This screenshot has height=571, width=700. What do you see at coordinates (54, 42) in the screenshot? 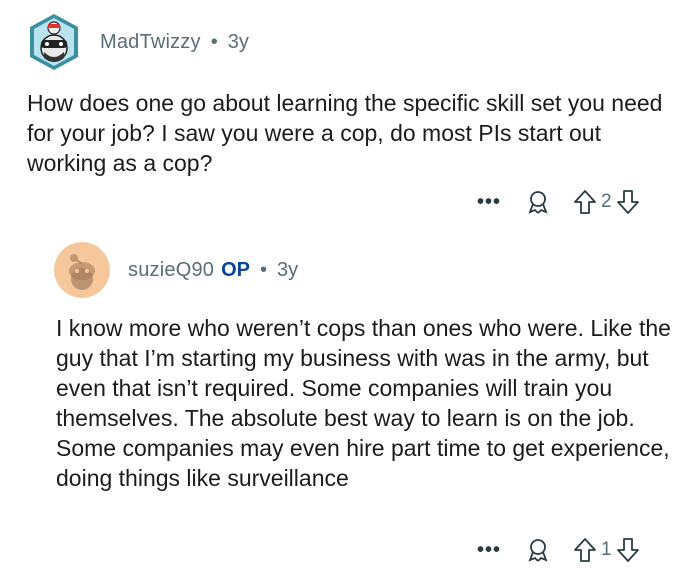
I see `avatar-robot-icon` at bounding box center [54, 42].